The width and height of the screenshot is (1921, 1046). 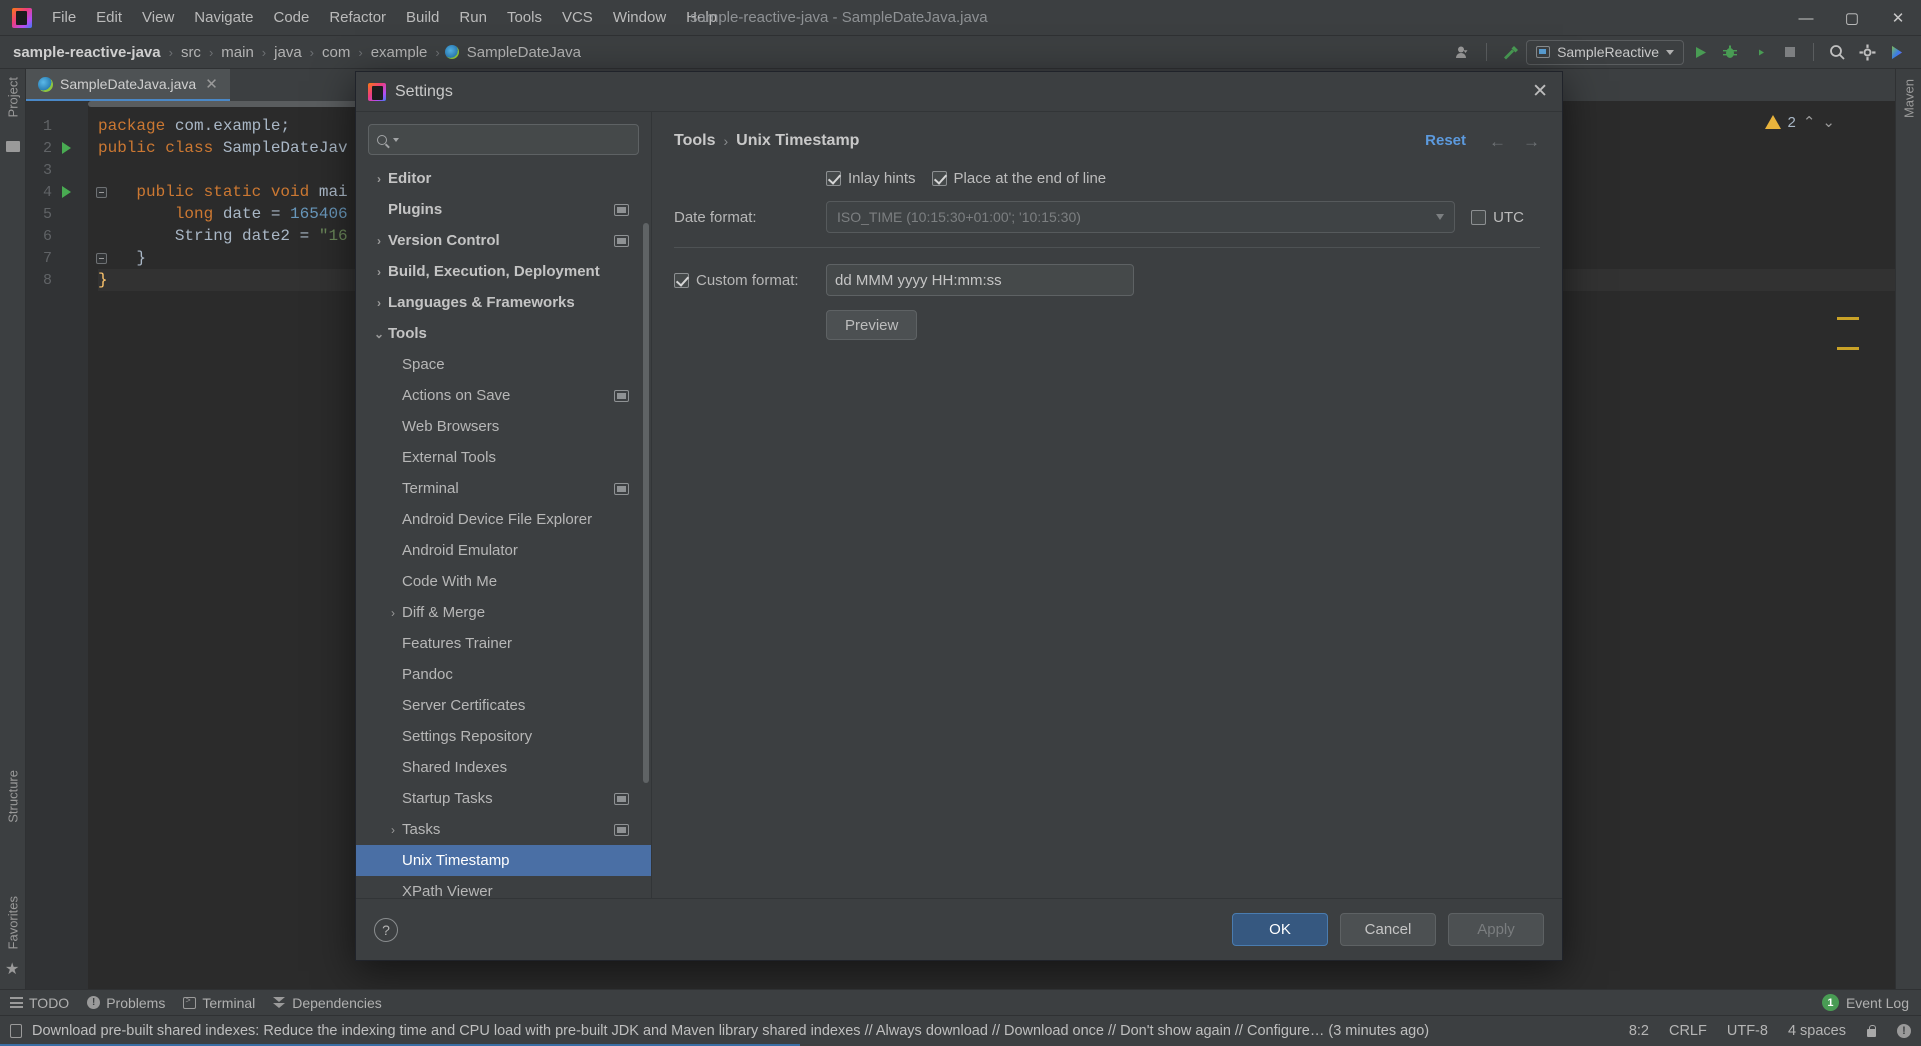 What do you see at coordinates (1760, 52) in the screenshot?
I see `run-with-coverage-icon` at bounding box center [1760, 52].